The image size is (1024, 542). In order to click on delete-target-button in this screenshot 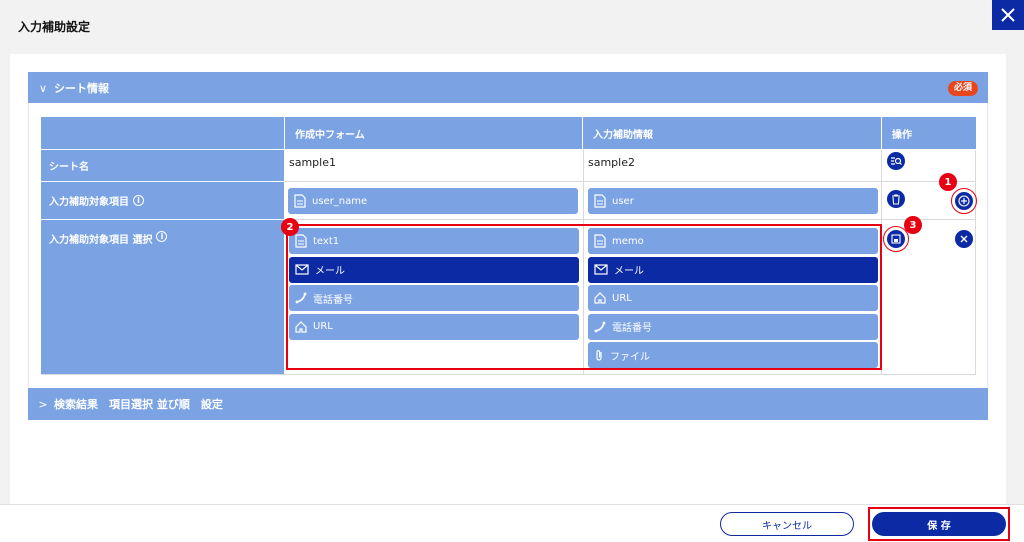, I will do `click(896, 199)`.